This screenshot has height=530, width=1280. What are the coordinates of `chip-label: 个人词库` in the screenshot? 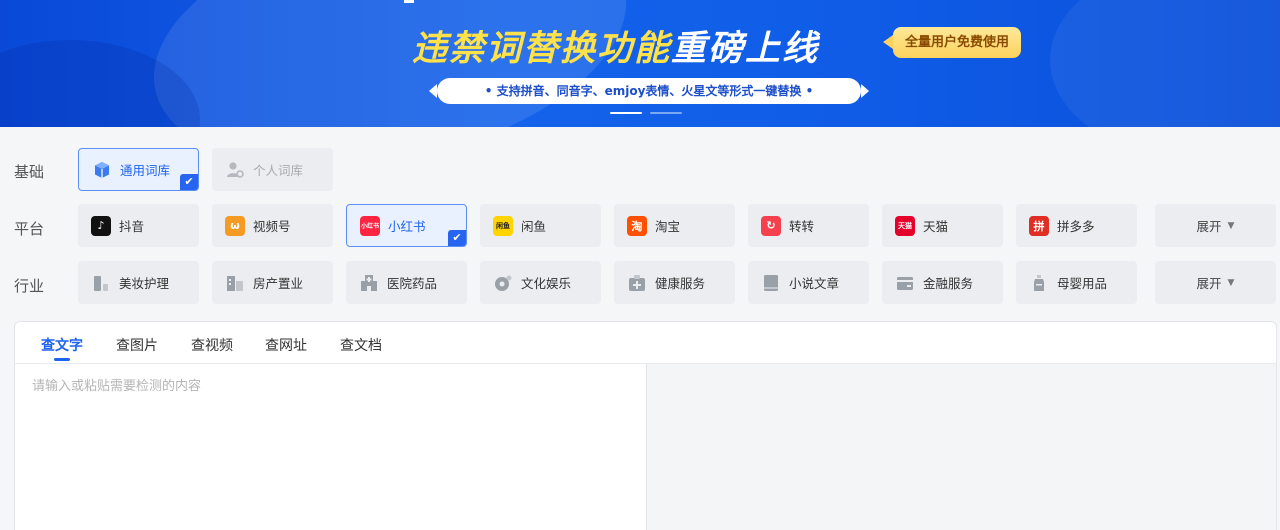 It's located at (278, 170).